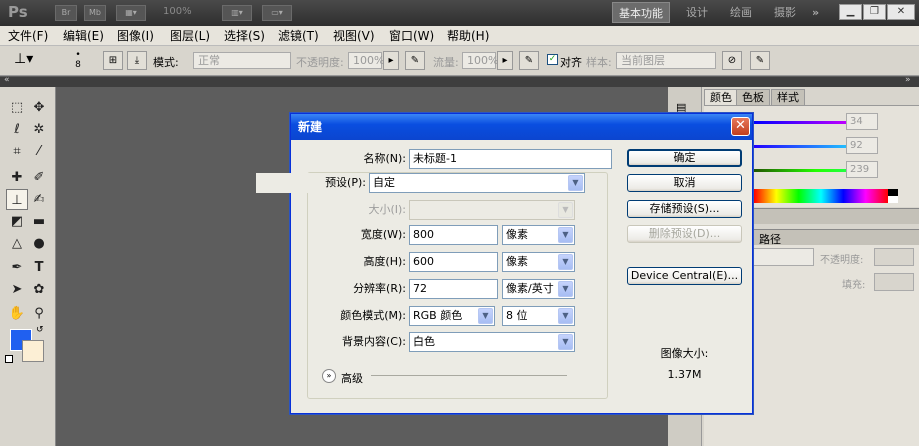 Image resolution: width=919 pixels, height=446 pixels. I want to click on zoom-level: 100%, so click(177, 11).